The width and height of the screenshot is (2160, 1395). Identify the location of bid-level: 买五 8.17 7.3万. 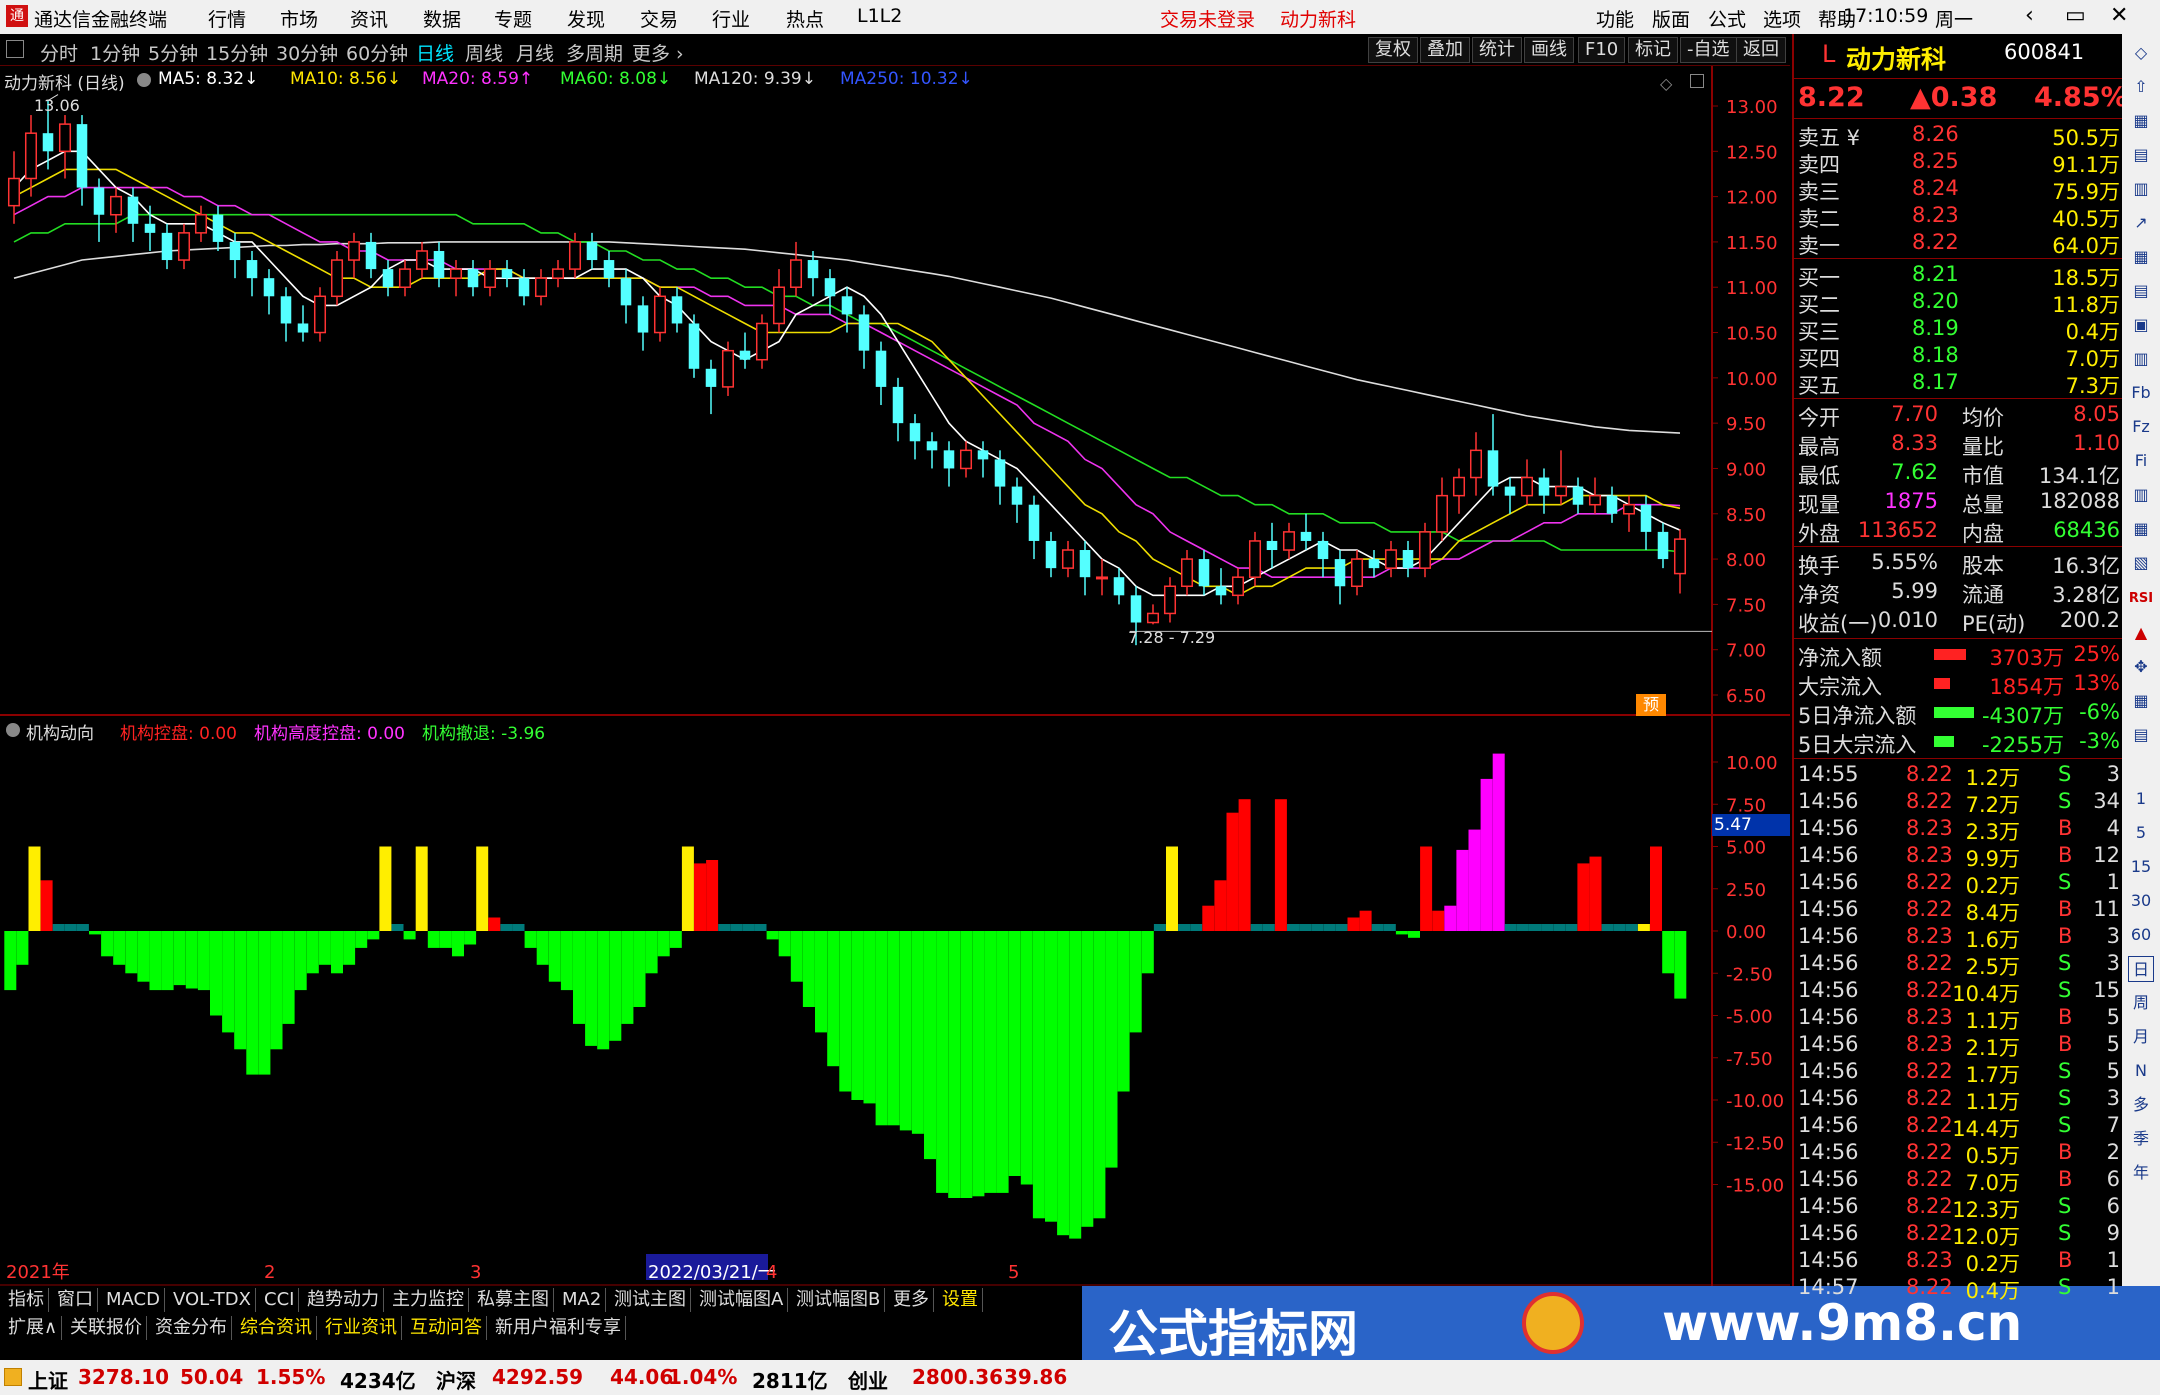
(1959, 384).